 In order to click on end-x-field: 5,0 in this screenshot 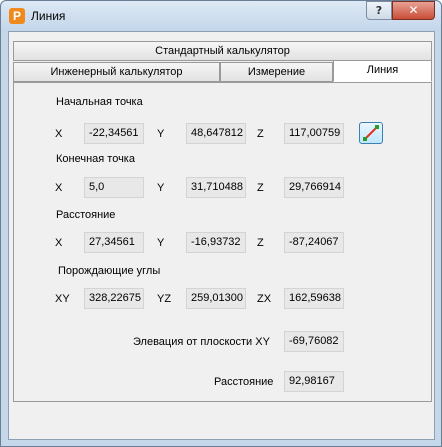, I will do `click(114, 187)`.